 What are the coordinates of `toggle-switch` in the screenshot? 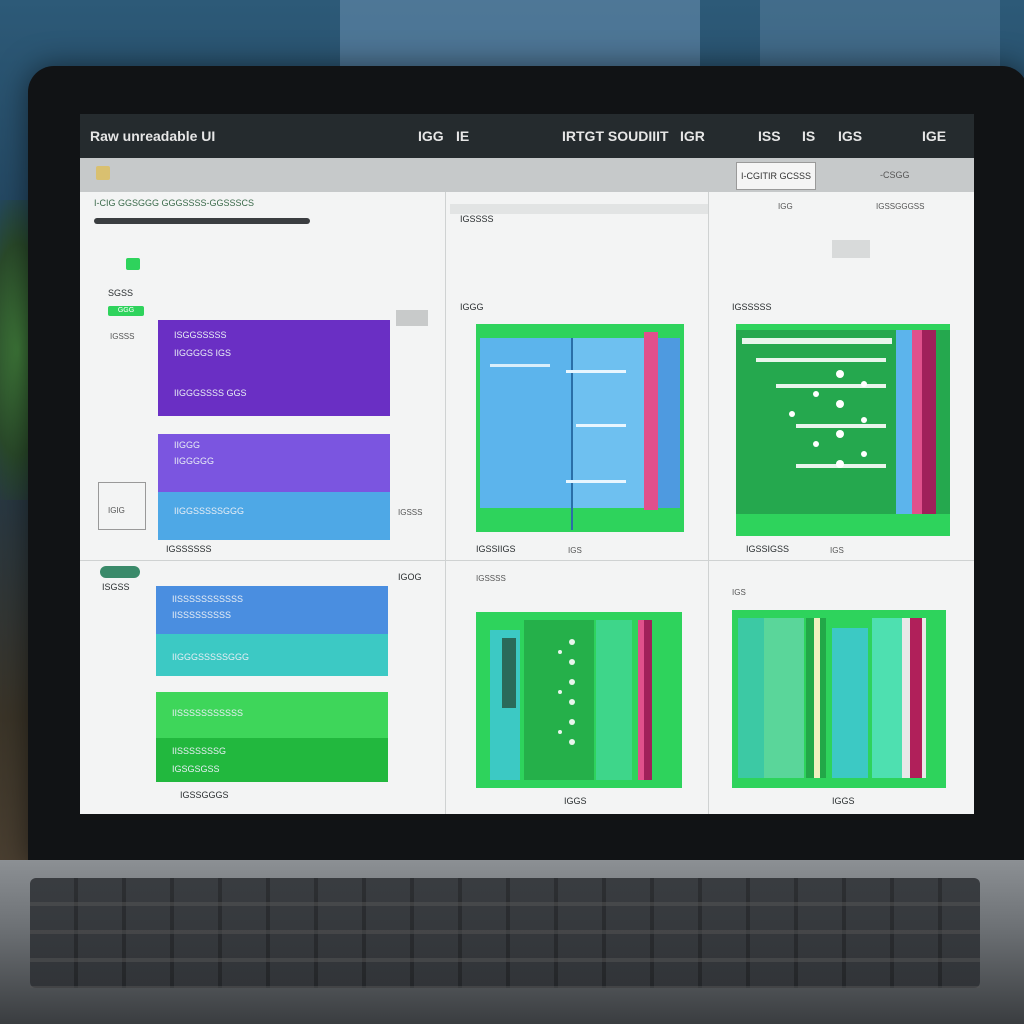 It's located at (120, 572).